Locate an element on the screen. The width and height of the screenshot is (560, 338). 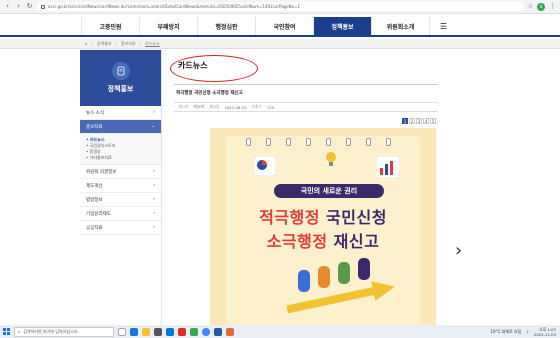
reload-icon: ↻ is located at coordinates (29, 6).